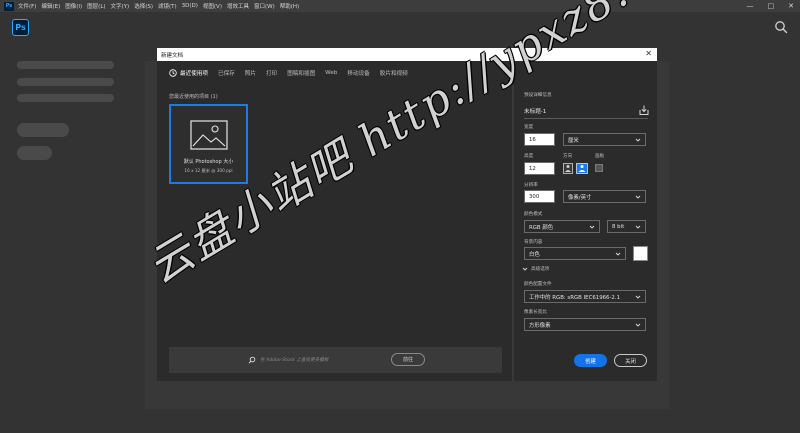  What do you see at coordinates (408, 359) in the screenshot?
I see `stock-go-button: 前往` at bounding box center [408, 359].